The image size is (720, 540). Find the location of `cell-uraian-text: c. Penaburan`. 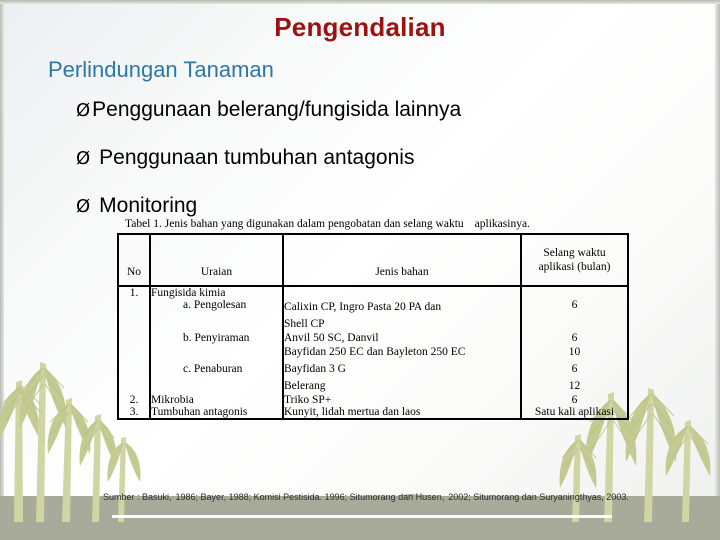

cell-uraian-text: c. Penaburan is located at coordinates (213, 369).